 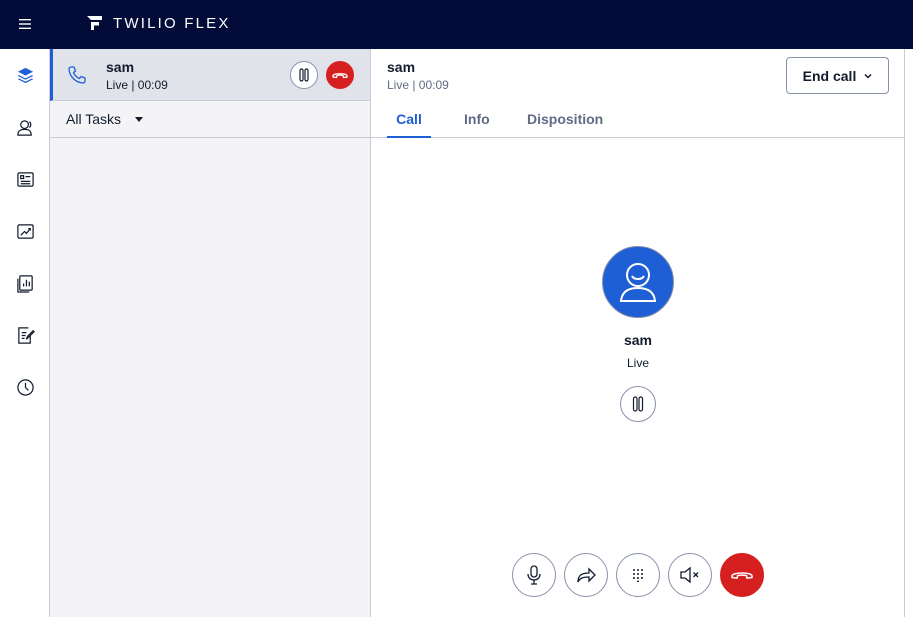 What do you see at coordinates (172, 23) in the screenshot?
I see `brand-name: TWILIO FLEX` at bounding box center [172, 23].